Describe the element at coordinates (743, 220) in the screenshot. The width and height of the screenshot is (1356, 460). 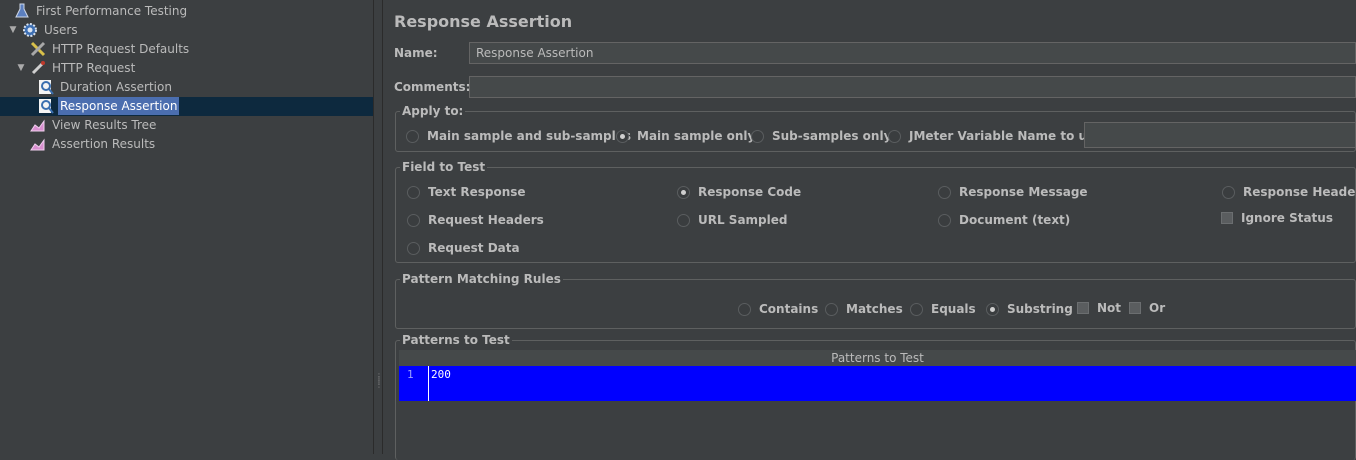
I see `option-label: URL Sampled` at that location.